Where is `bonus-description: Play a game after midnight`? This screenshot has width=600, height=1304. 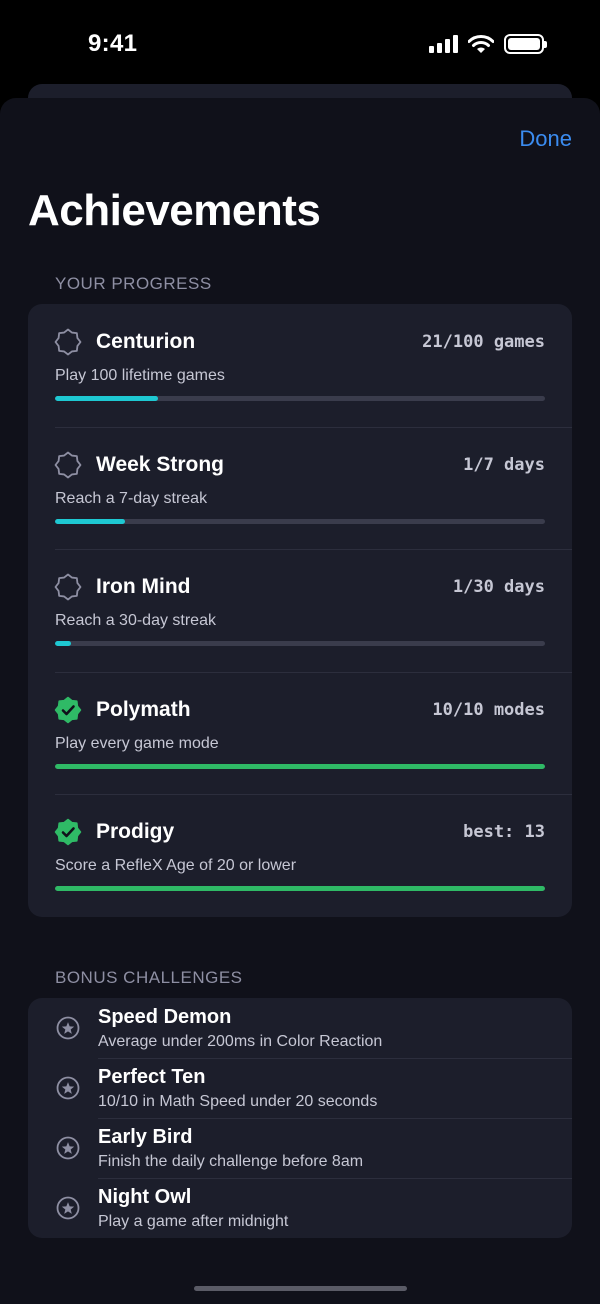 bonus-description: Play a game after midnight is located at coordinates (193, 1221).